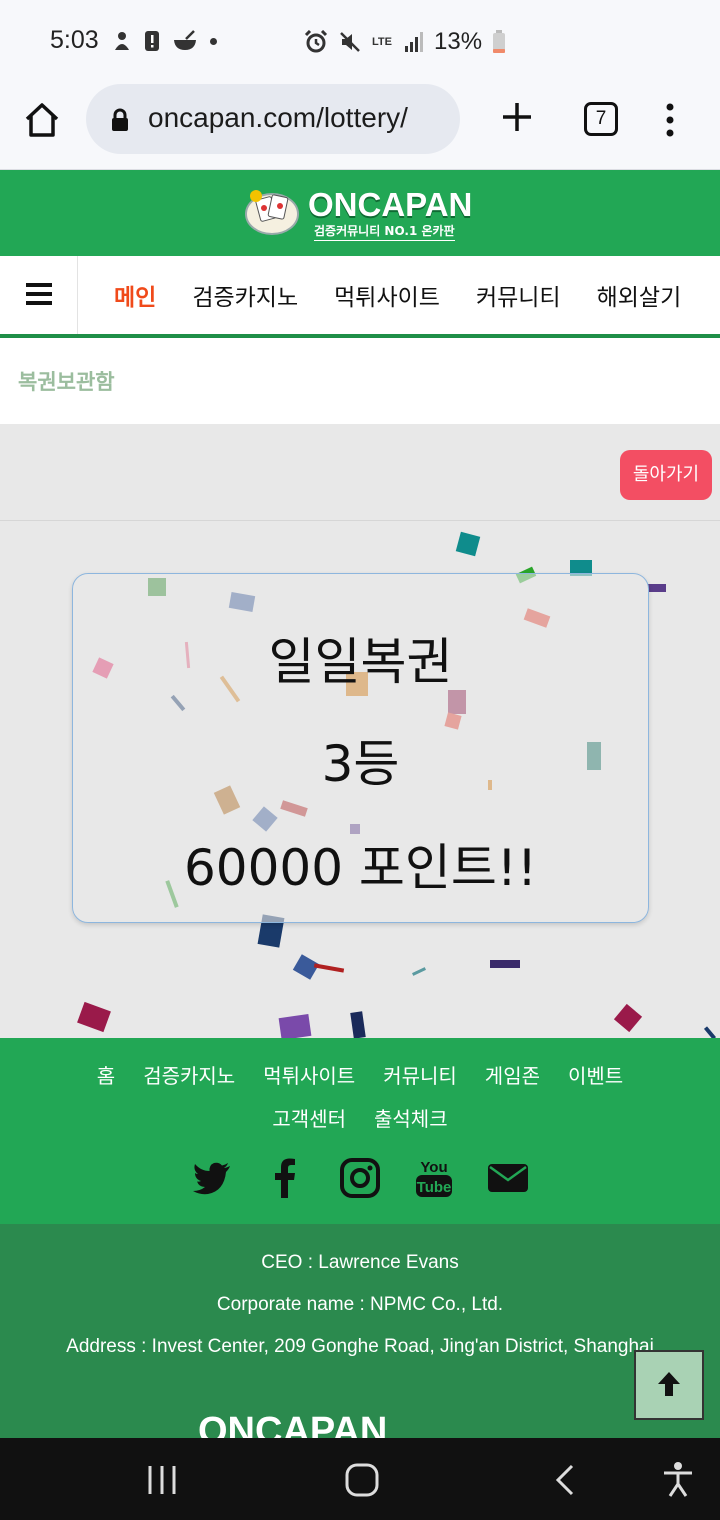  I want to click on hamburger-menu-icon, so click(39, 295).